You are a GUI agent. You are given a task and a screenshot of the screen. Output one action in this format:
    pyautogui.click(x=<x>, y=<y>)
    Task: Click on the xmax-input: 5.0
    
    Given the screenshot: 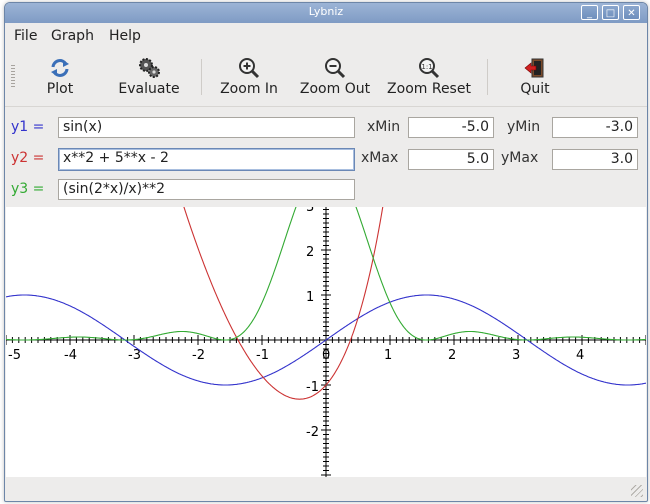 What is the action you would take?
    pyautogui.click(x=451, y=159)
    